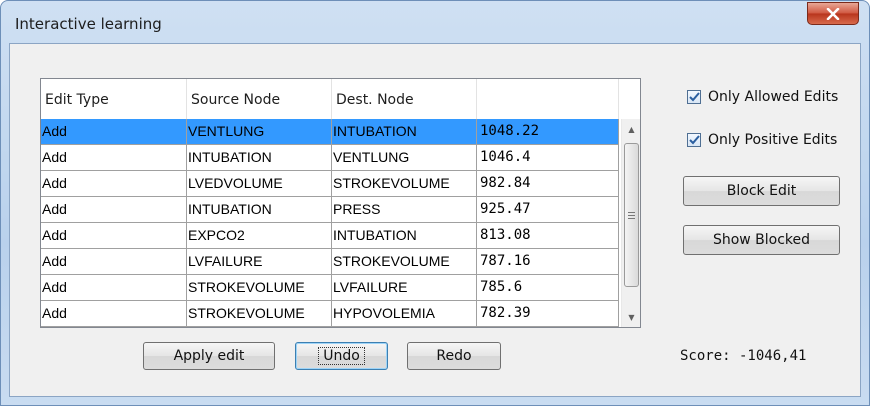 The height and width of the screenshot is (406, 870). I want to click on cell-source-node: LVEDVOLUME, so click(259, 184).